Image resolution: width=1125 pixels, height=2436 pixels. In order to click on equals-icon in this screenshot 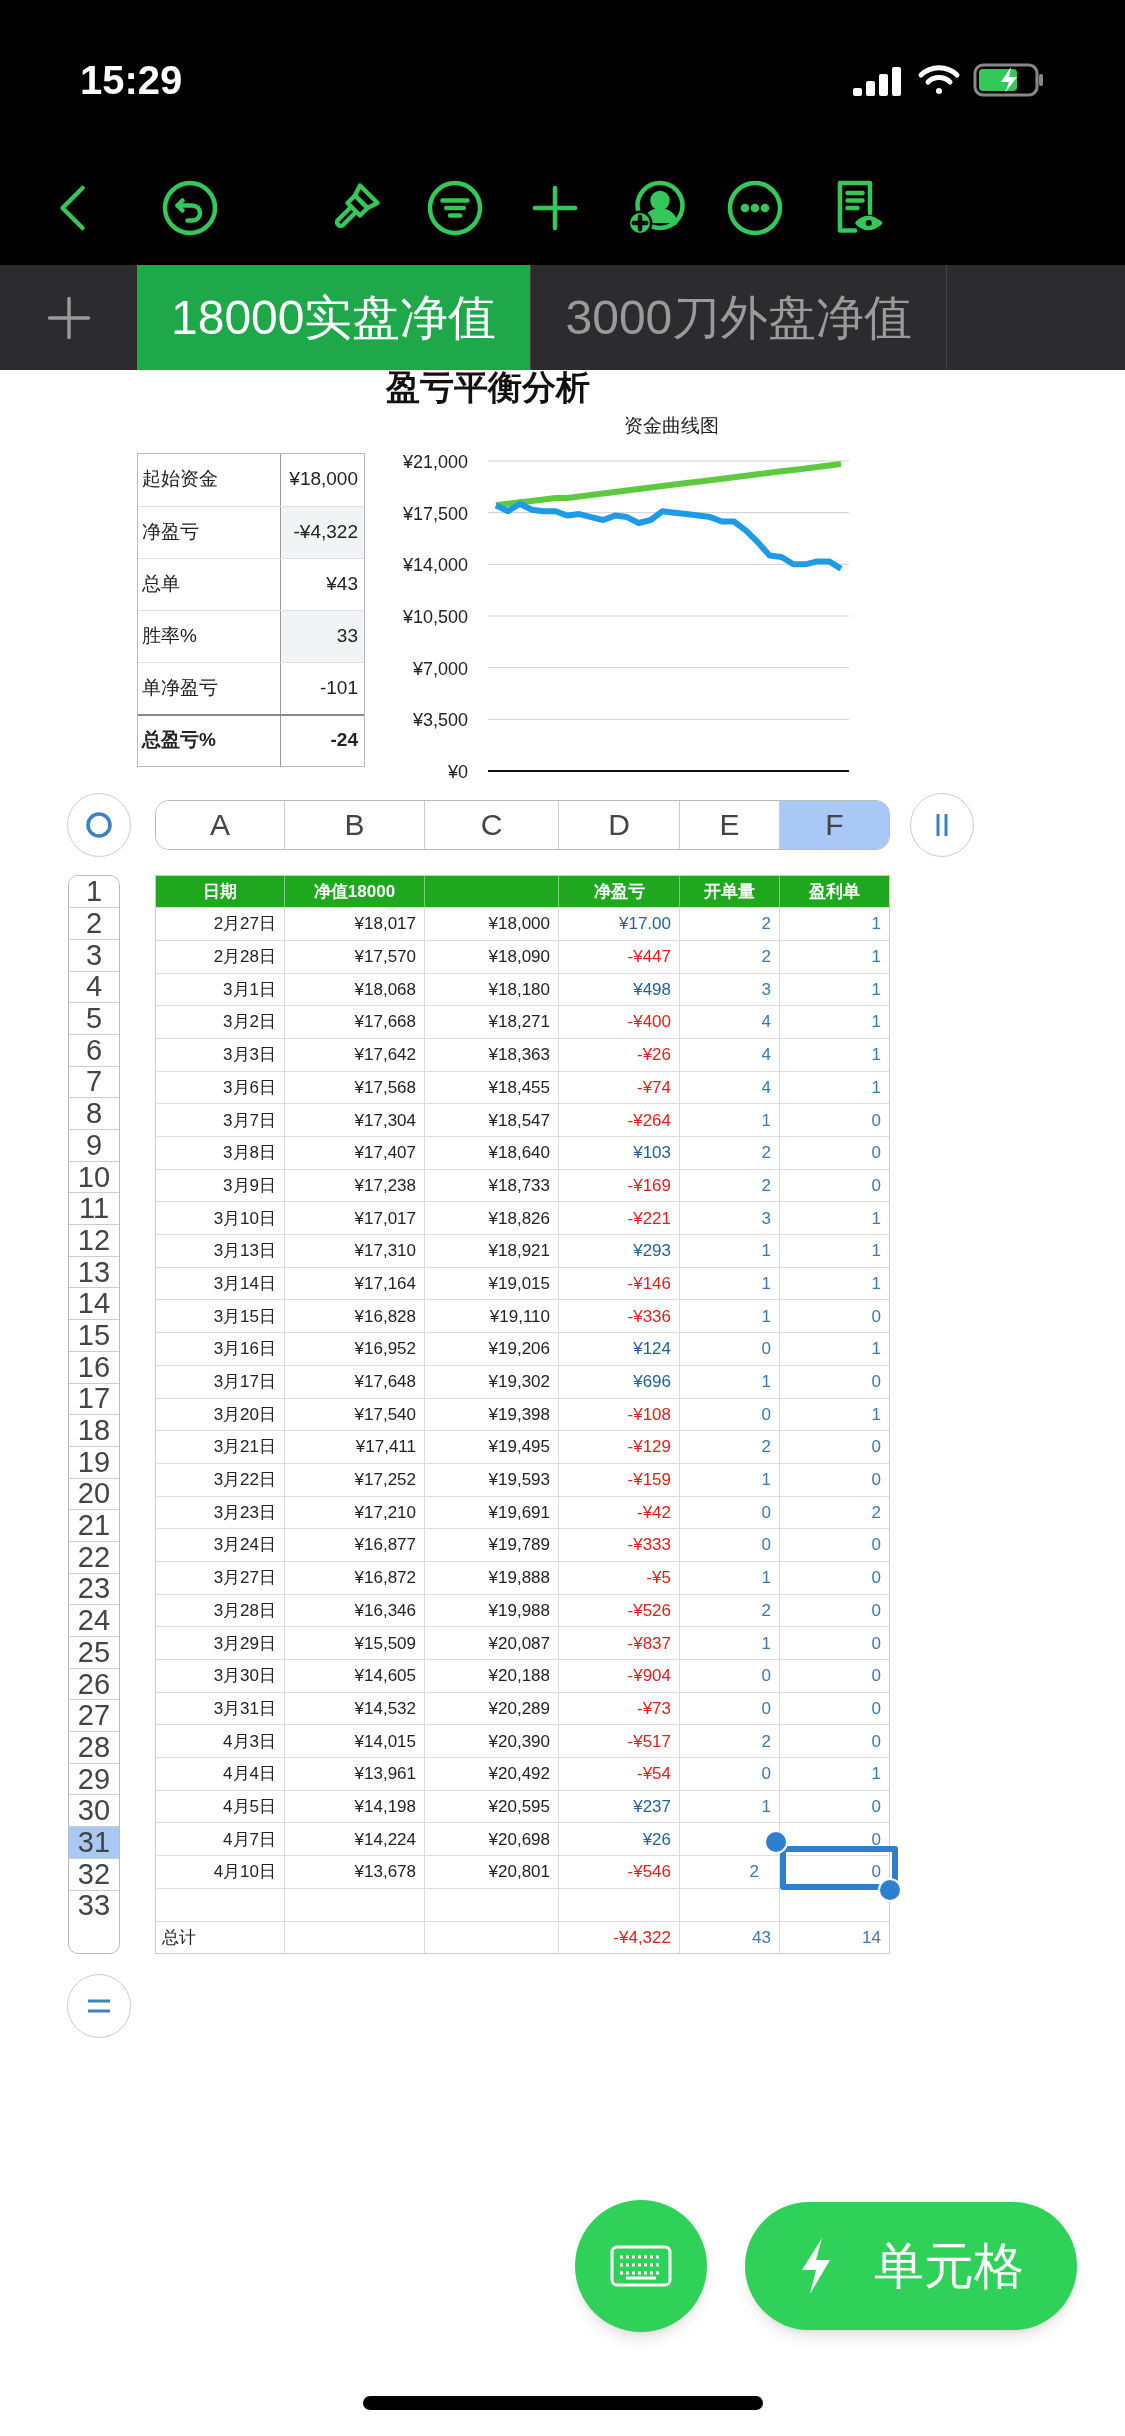, I will do `click(99, 2006)`.